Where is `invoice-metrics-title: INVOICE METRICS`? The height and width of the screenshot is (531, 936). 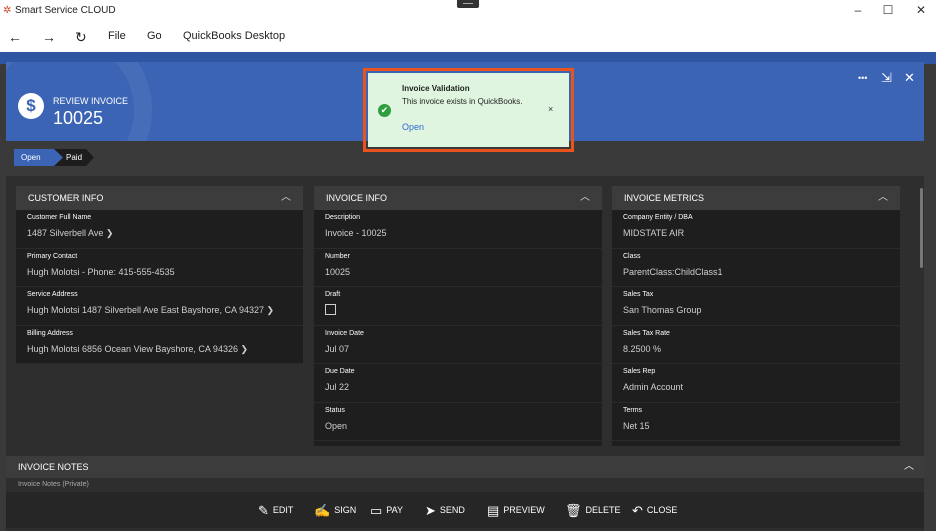
invoice-metrics-title: INVOICE METRICS is located at coordinates (664, 198).